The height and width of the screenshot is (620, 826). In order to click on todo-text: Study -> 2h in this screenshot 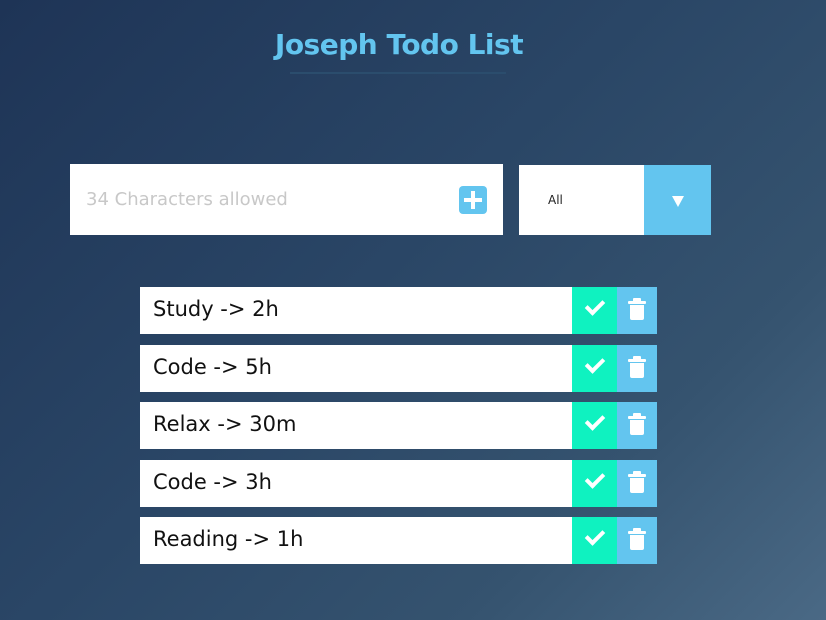, I will do `click(216, 309)`.